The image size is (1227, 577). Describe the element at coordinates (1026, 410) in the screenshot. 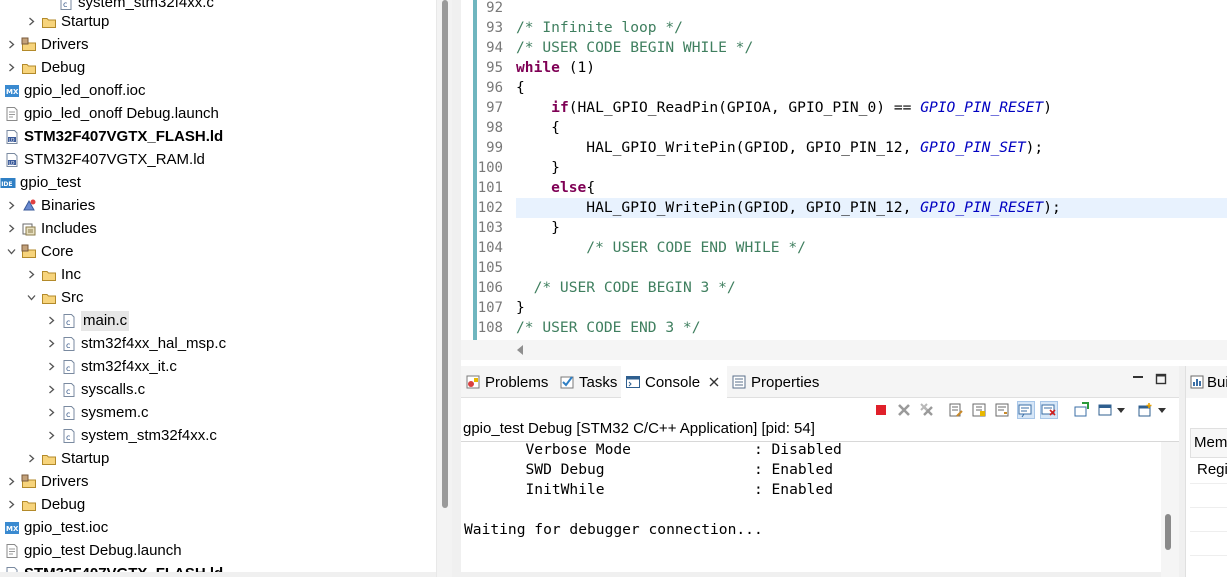

I see `show-on-stdout-icon` at that location.